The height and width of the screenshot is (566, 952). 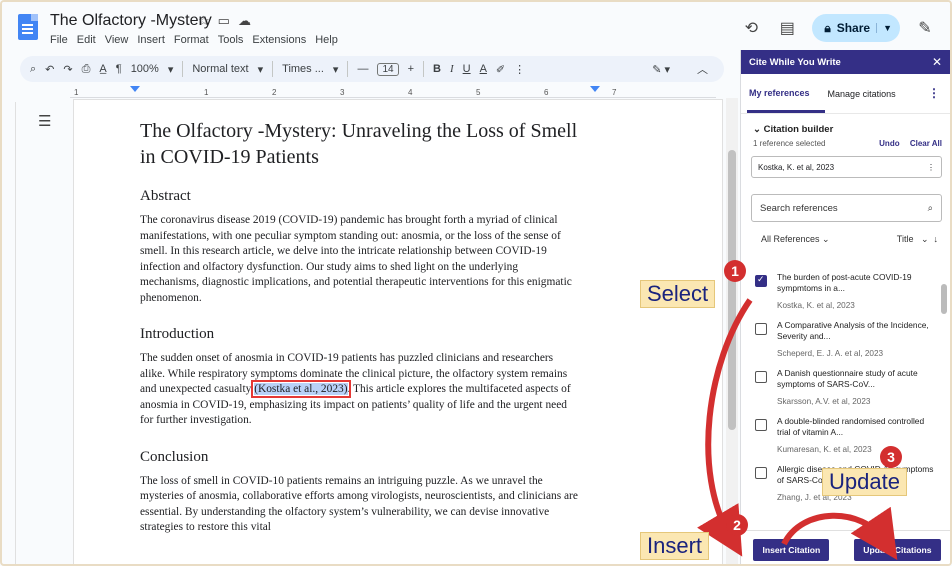 What do you see at coordinates (891, 457) in the screenshot?
I see `step-3-badge: 3` at bounding box center [891, 457].